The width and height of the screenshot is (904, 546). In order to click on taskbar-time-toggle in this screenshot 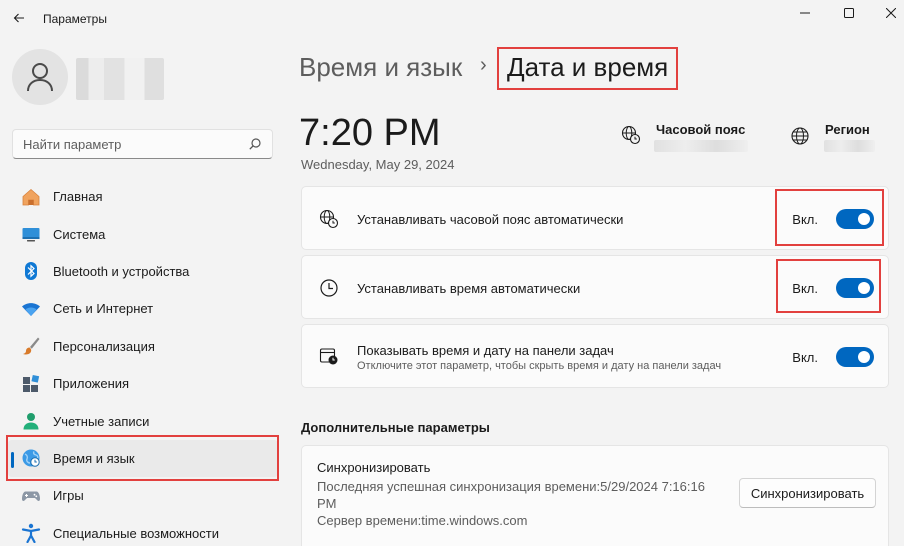, I will do `click(855, 357)`.